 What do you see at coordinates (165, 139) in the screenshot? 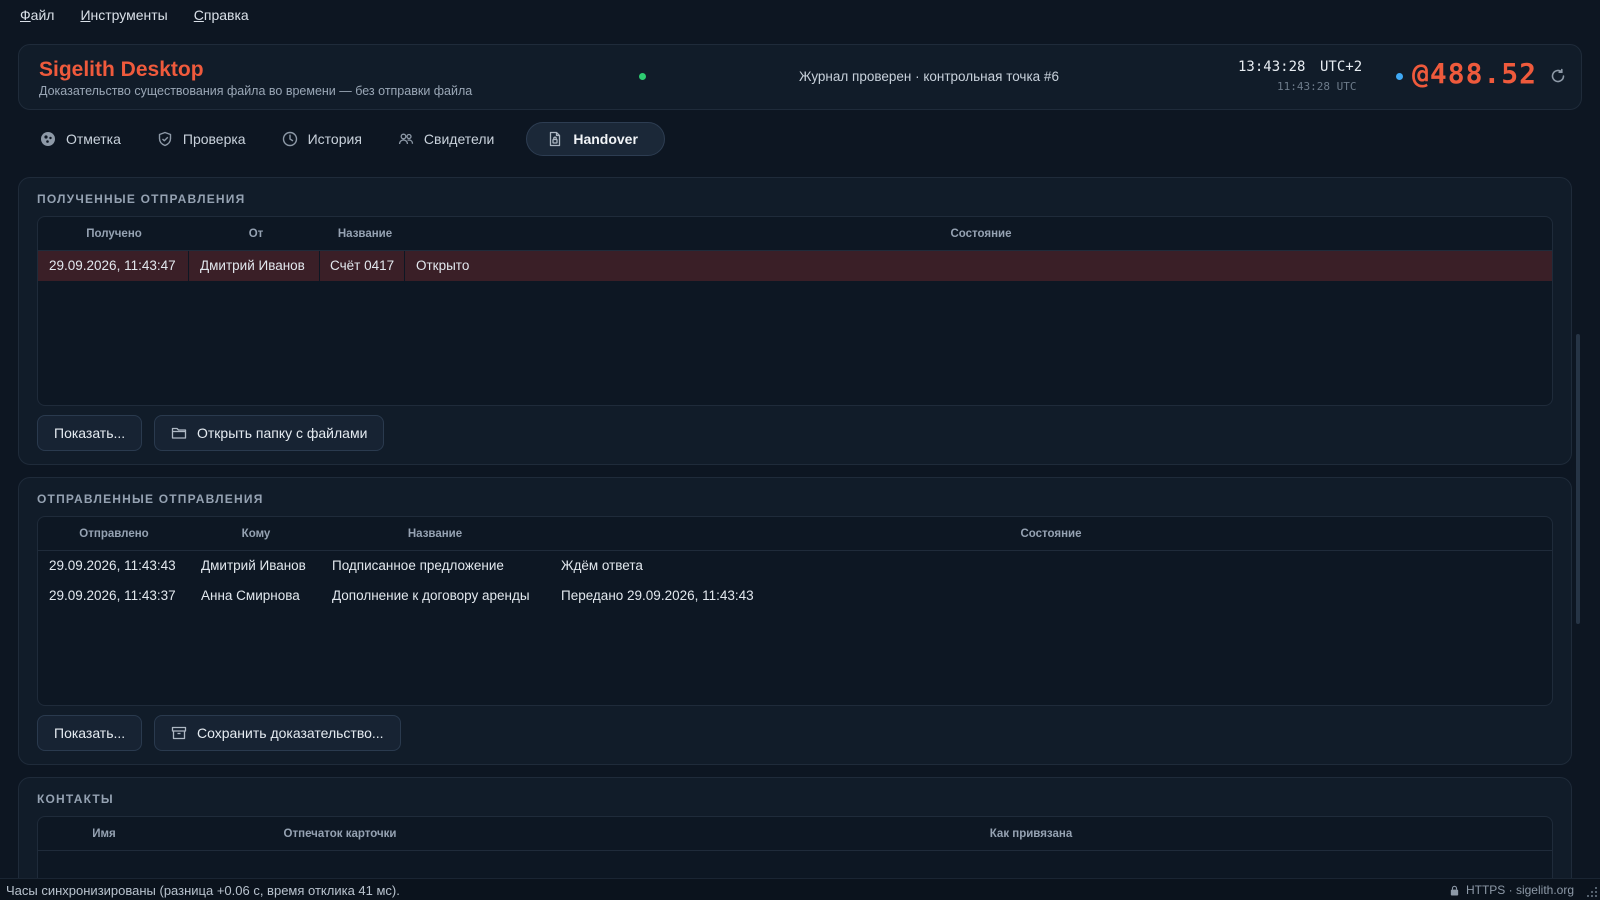
I see `shield-check-icon` at bounding box center [165, 139].